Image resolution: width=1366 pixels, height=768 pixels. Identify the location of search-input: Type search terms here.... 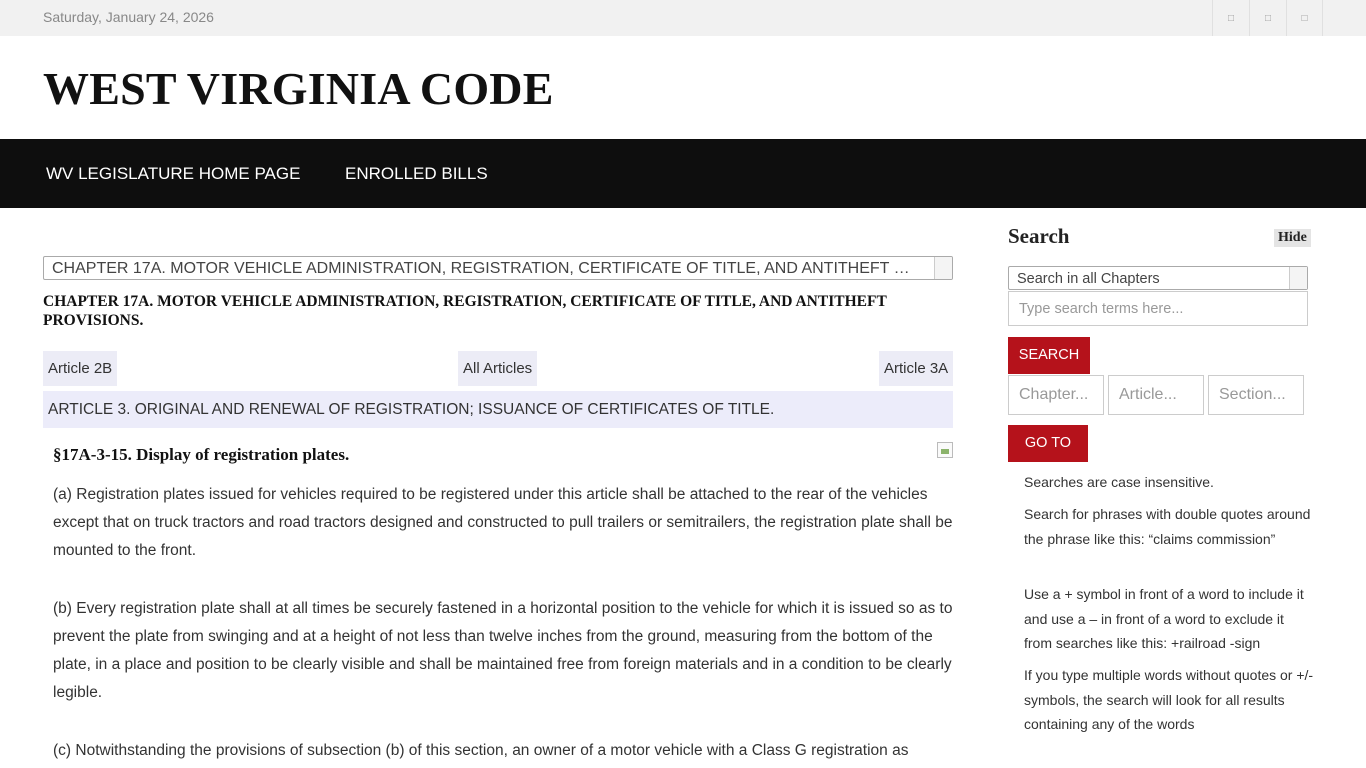
(1158, 308).